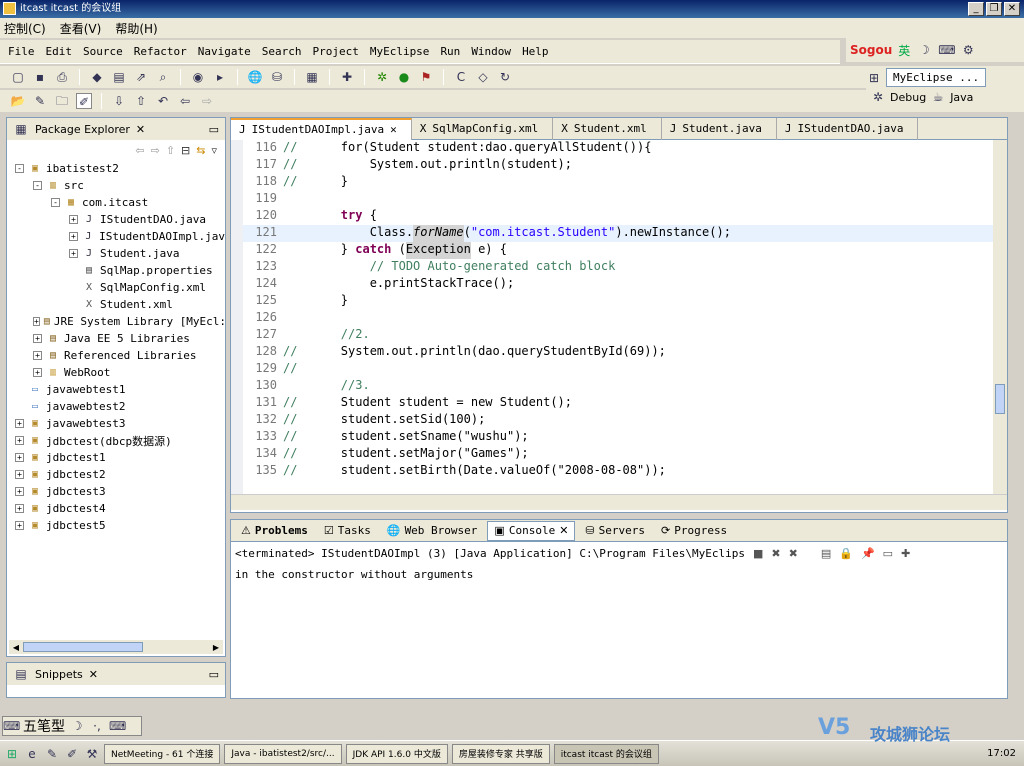 The width and height of the screenshot is (1024, 766). What do you see at coordinates (563, 530) in the screenshot?
I see `close-console-icon: ✕` at bounding box center [563, 530].